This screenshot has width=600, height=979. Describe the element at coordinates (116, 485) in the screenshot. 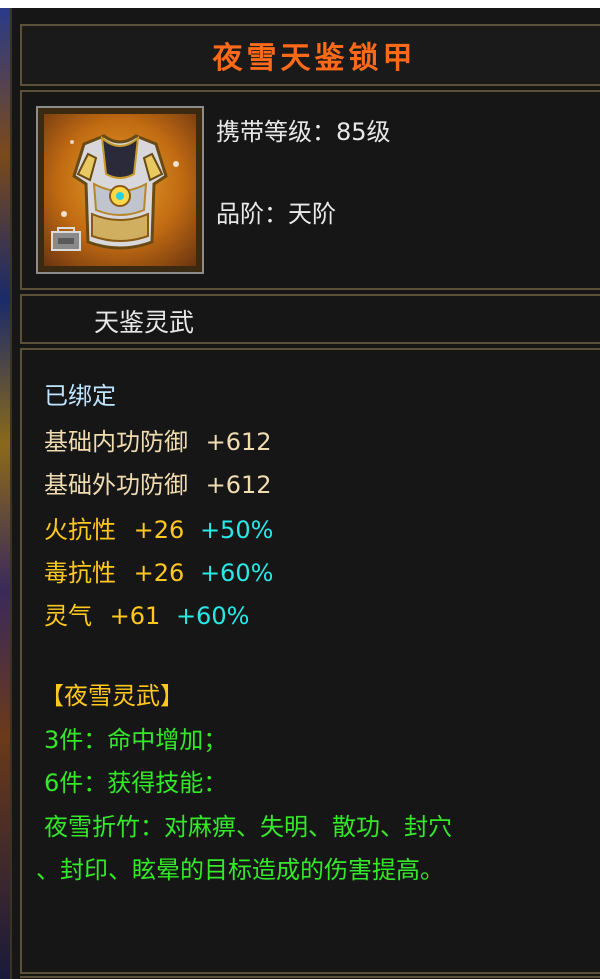

I see `stat-label: 基础外功防御` at that location.